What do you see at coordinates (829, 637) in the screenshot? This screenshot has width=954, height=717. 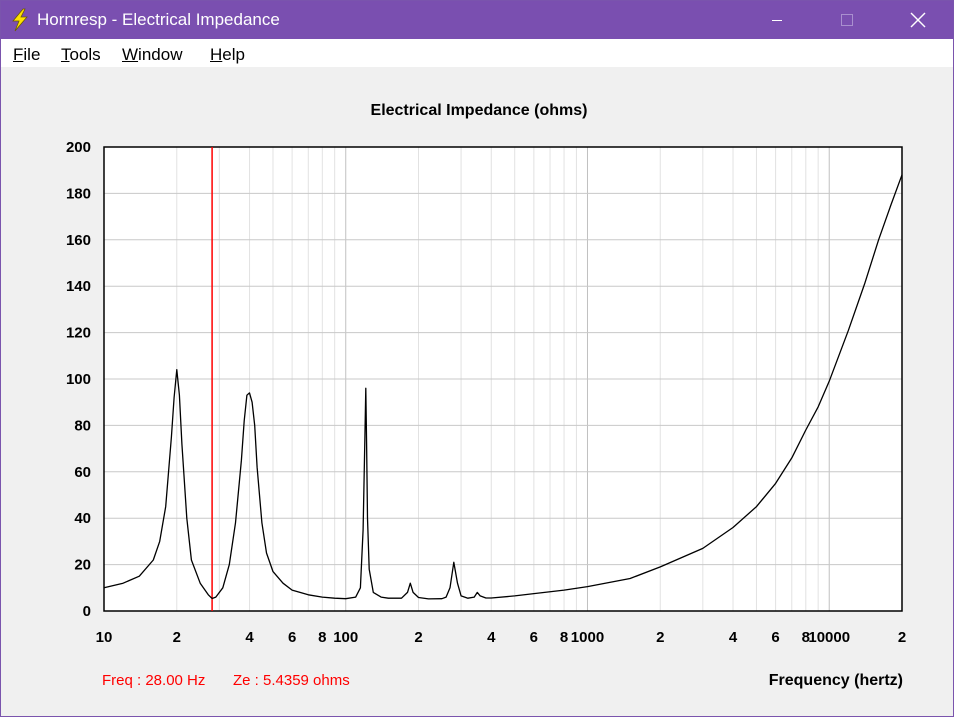 I see `x-tick-label: 10000` at bounding box center [829, 637].